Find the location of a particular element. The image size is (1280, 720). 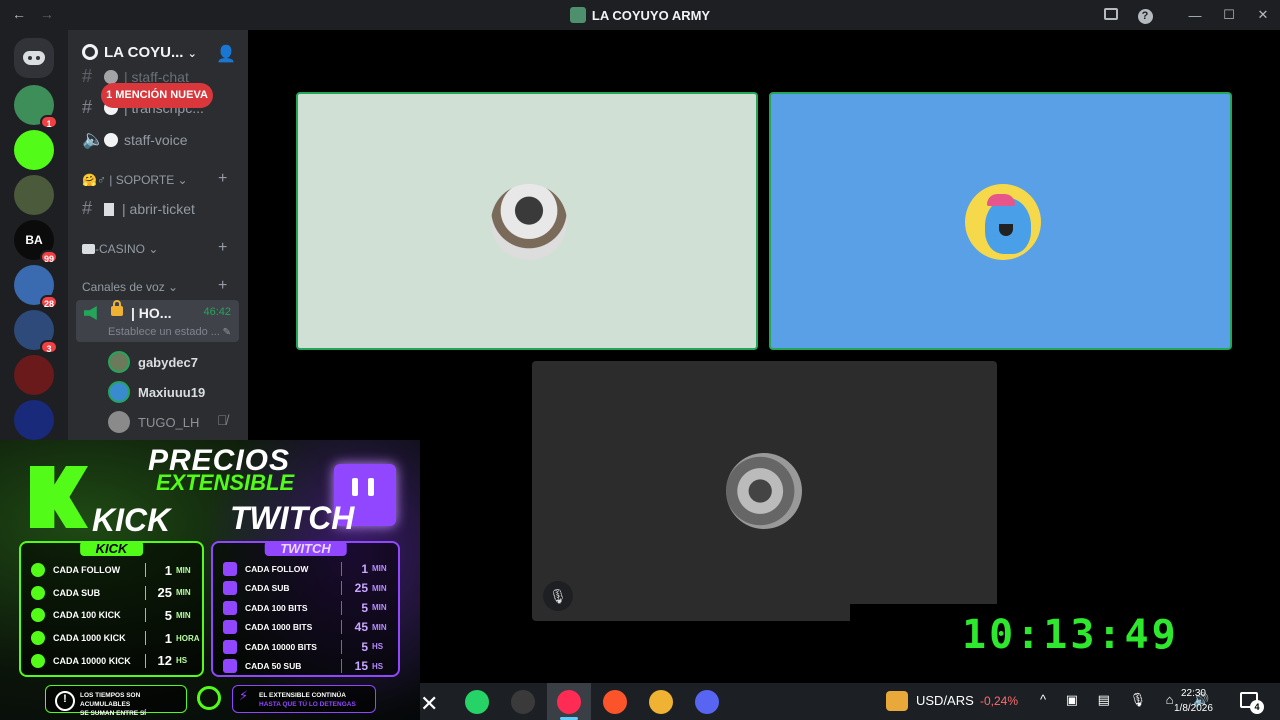

video-tile-gabydec7 is located at coordinates (527, 221).